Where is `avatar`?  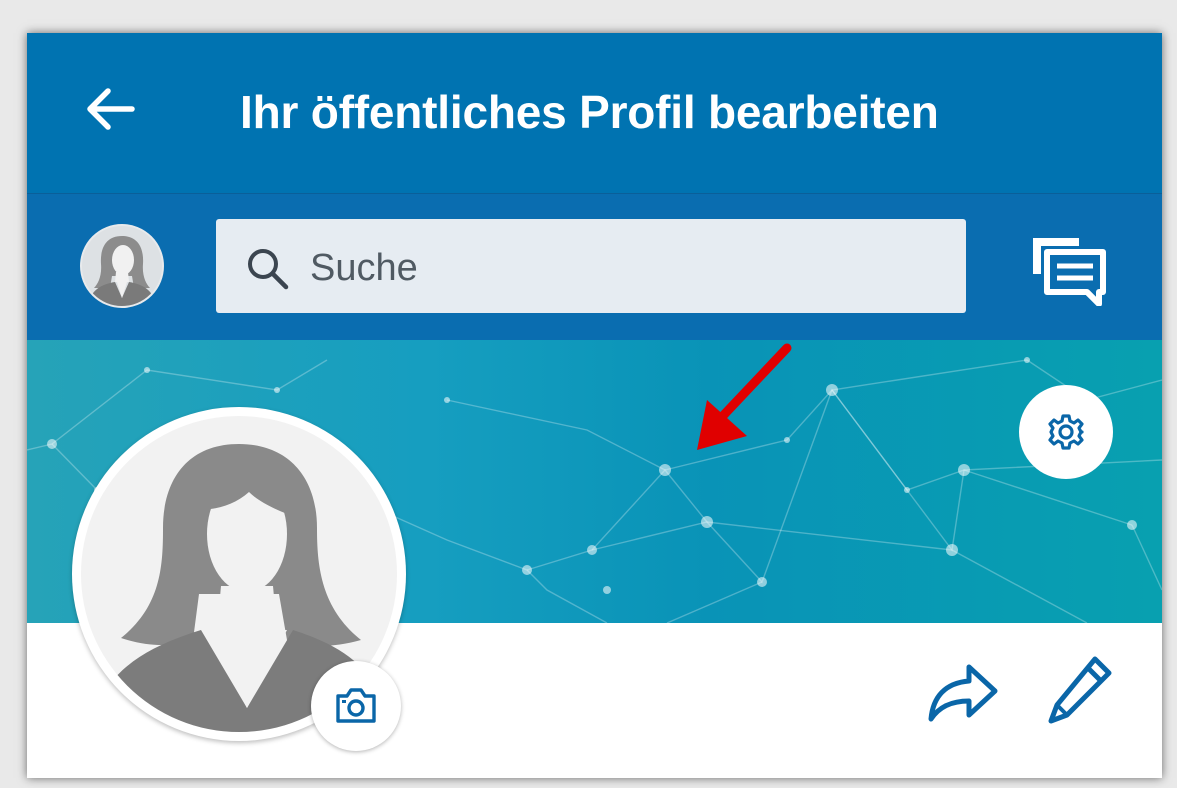 avatar is located at coordinates (122, 266).